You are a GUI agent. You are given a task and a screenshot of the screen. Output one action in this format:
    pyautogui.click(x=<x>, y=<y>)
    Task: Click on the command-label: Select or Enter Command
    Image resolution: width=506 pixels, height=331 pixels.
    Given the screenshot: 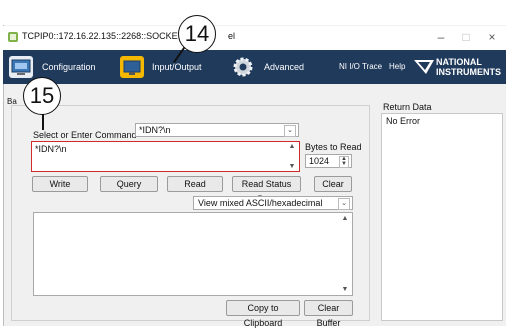 What is the action you would take?
    pyautogui.click(x=85, y=135)
    